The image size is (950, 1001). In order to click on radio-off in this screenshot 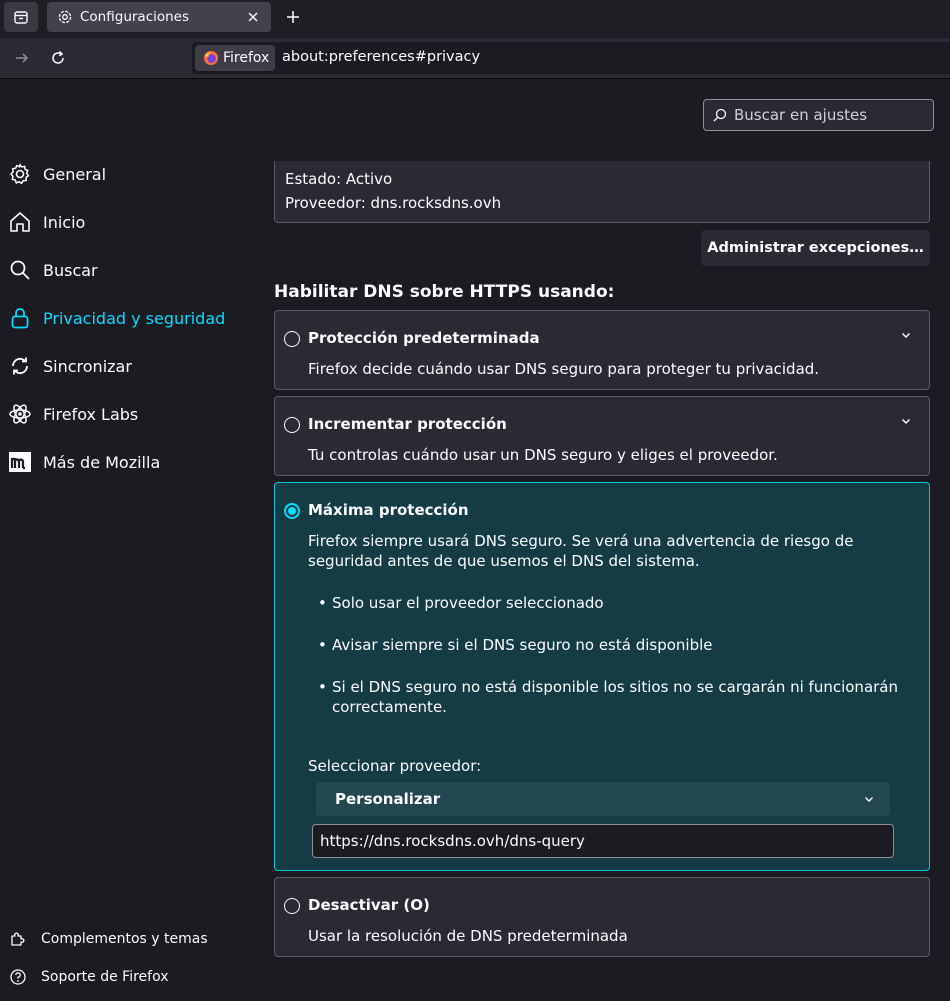, I will do `click(292, 906)`.